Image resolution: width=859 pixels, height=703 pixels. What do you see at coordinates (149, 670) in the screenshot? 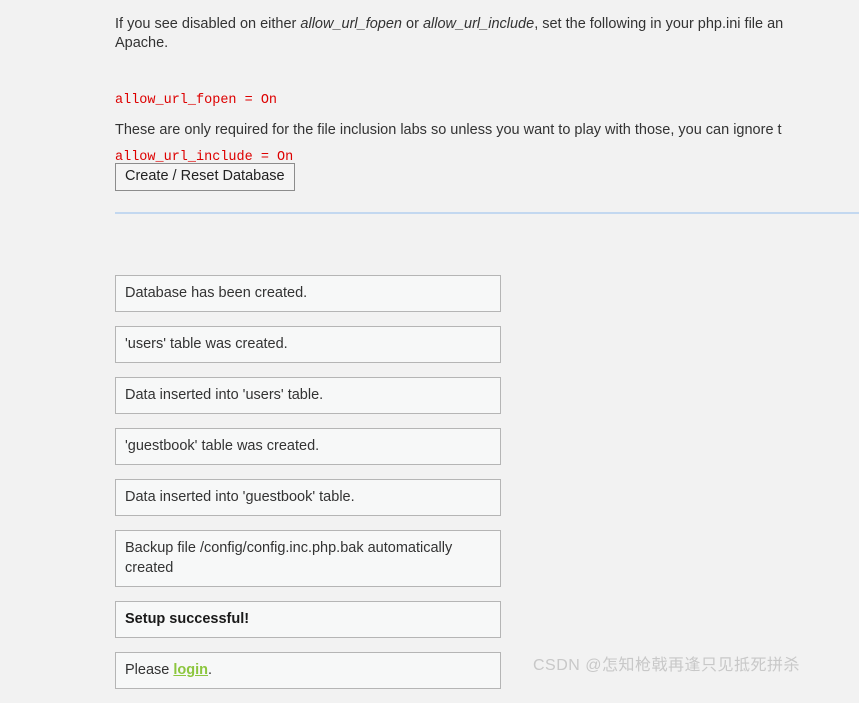
I see `login-prompt-prefix: Please` at bounding box center [149, 670].